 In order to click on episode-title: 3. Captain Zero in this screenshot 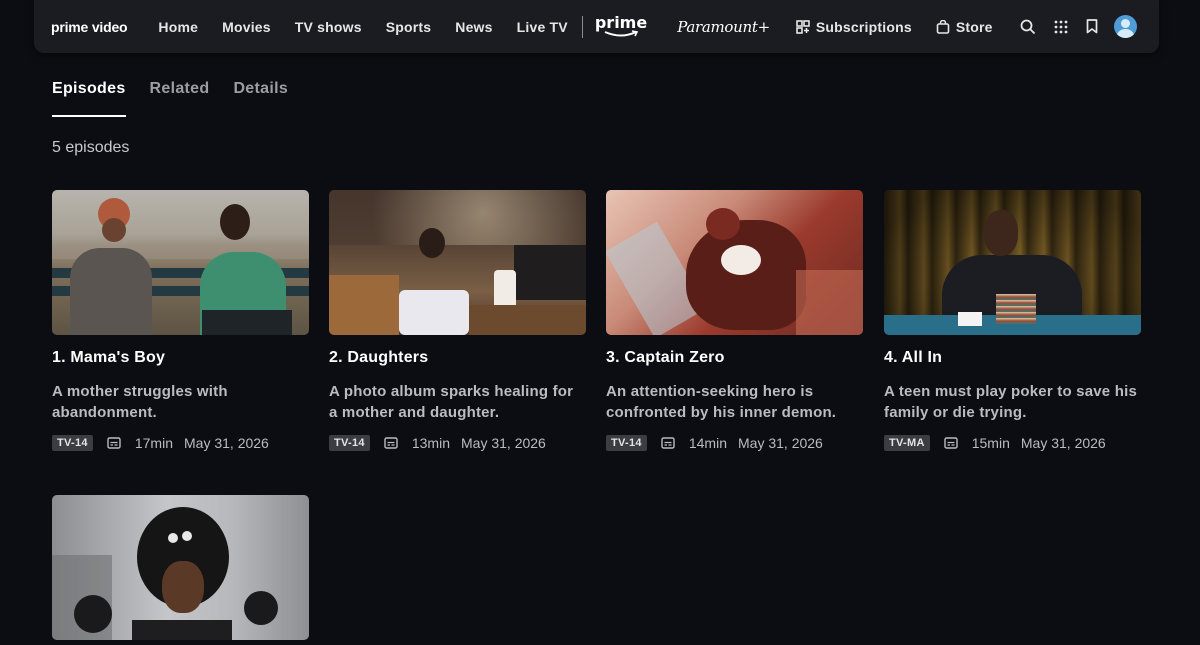, I will do `click(734, 358)`.